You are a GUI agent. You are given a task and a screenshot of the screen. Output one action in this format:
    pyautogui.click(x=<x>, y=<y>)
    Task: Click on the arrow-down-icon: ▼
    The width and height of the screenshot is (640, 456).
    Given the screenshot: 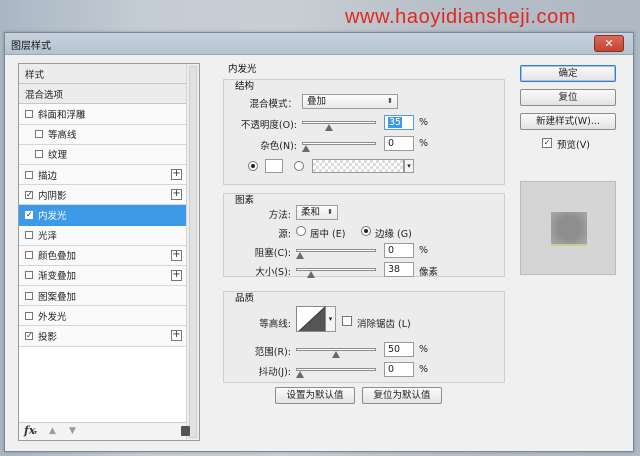 What is the action you would take?
    pyautogui.click(x=72, y=431)
    